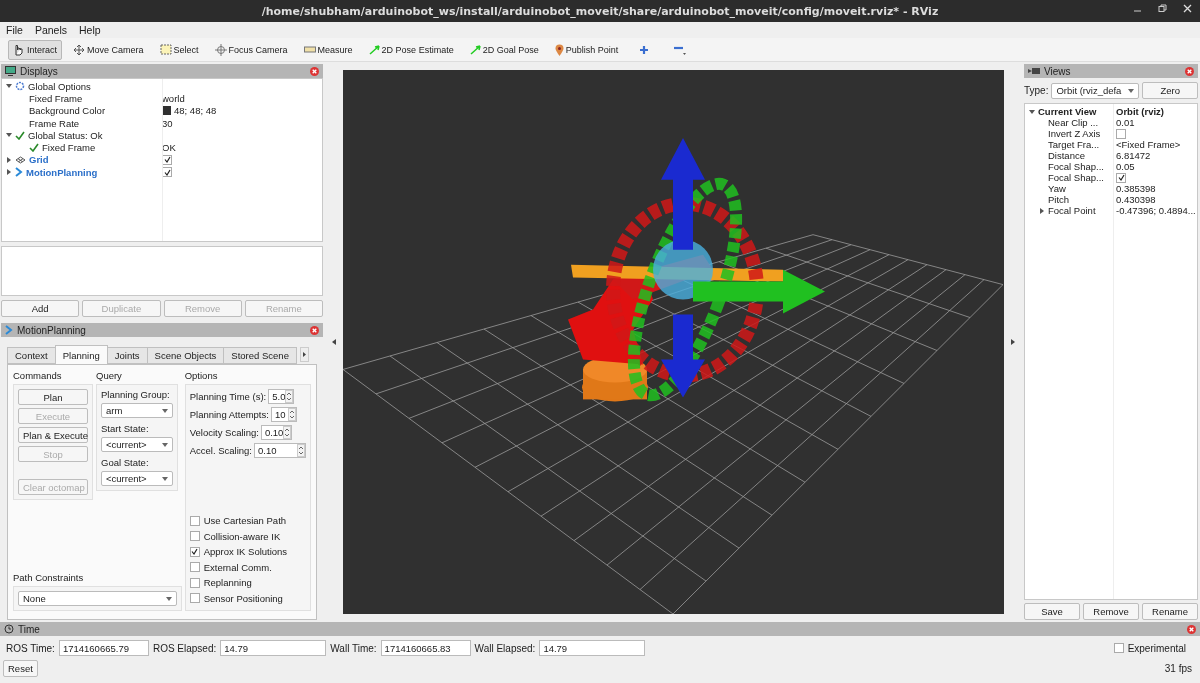 The image size is (1200, 683). What do you see at coordinates (103, 648) in the screenshot?
I see `time-field: 1714160665.79` at bounding box center [103, 648].